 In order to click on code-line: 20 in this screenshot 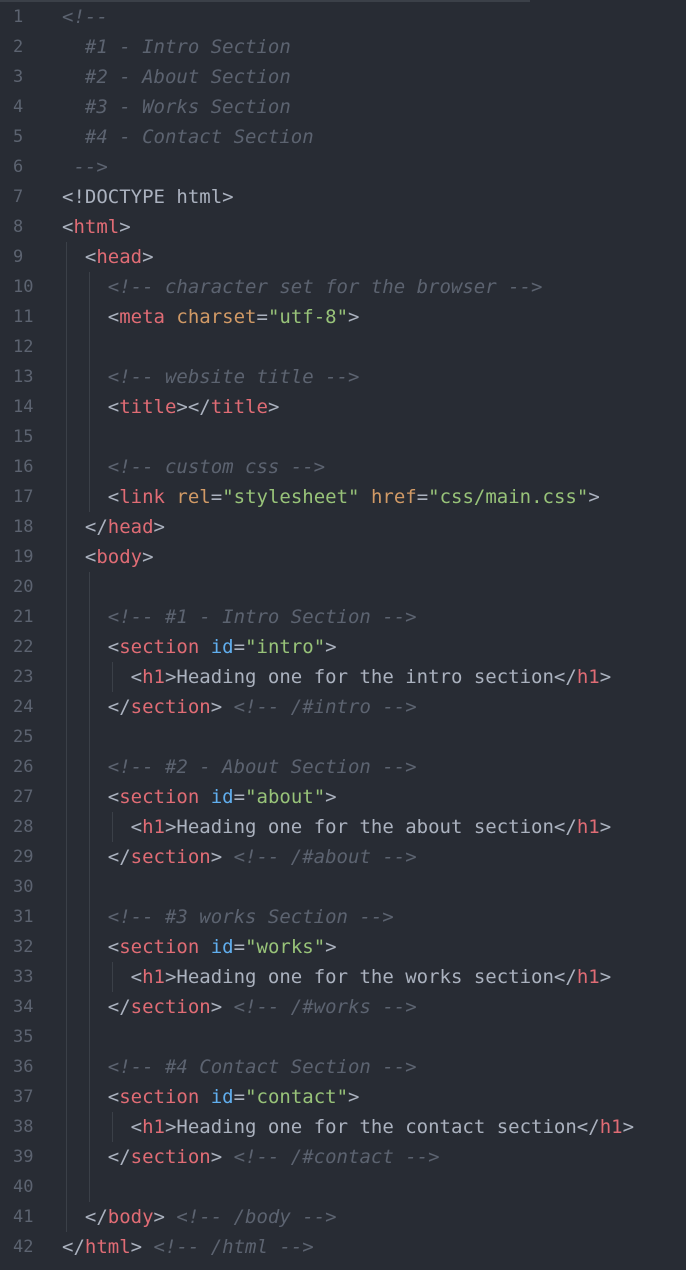, I will do `click(343, 587)`.